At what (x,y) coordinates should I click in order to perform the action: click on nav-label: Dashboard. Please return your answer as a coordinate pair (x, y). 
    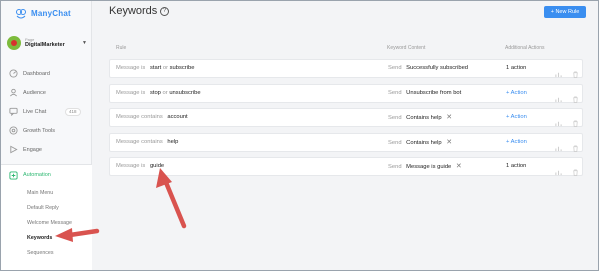
    Looking at the image, I should click on (36, 73).